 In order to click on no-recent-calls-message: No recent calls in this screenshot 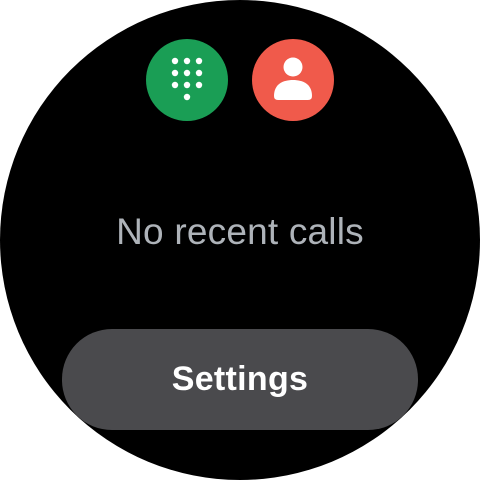, I will do `click(240, 231)`.